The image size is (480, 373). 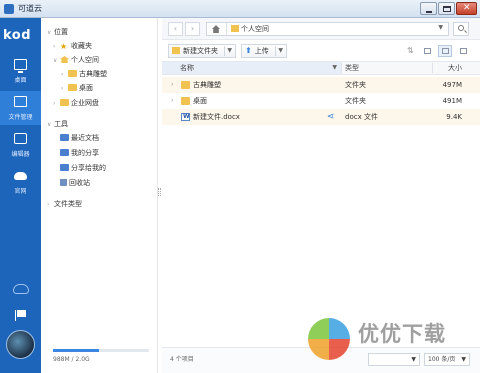 I want to click on flag-icon, so click(x=20, y=315).